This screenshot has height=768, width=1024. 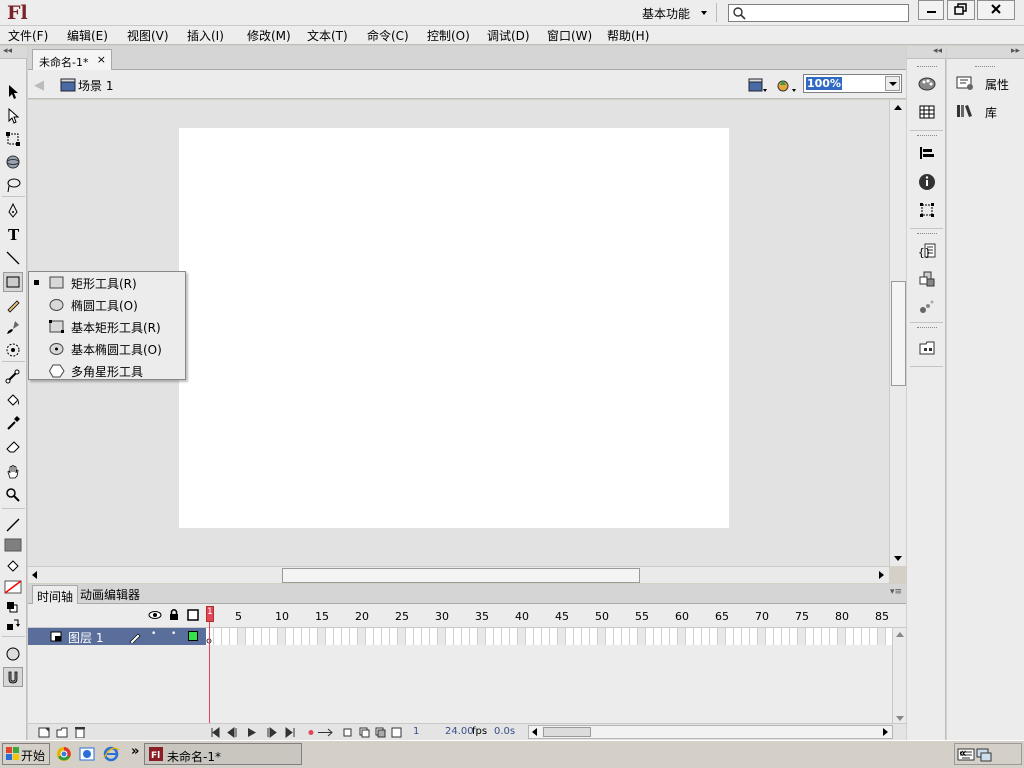 What do you see at coordinates (13, 446) in the screenshot?
I see `eraser-tool-icon` at bounding box center [13, 446].